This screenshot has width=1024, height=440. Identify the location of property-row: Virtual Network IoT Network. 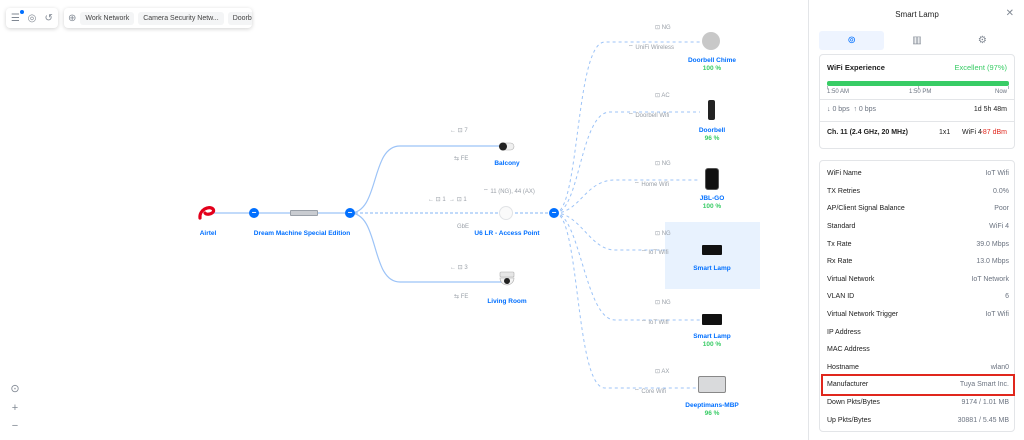
(918, 280).